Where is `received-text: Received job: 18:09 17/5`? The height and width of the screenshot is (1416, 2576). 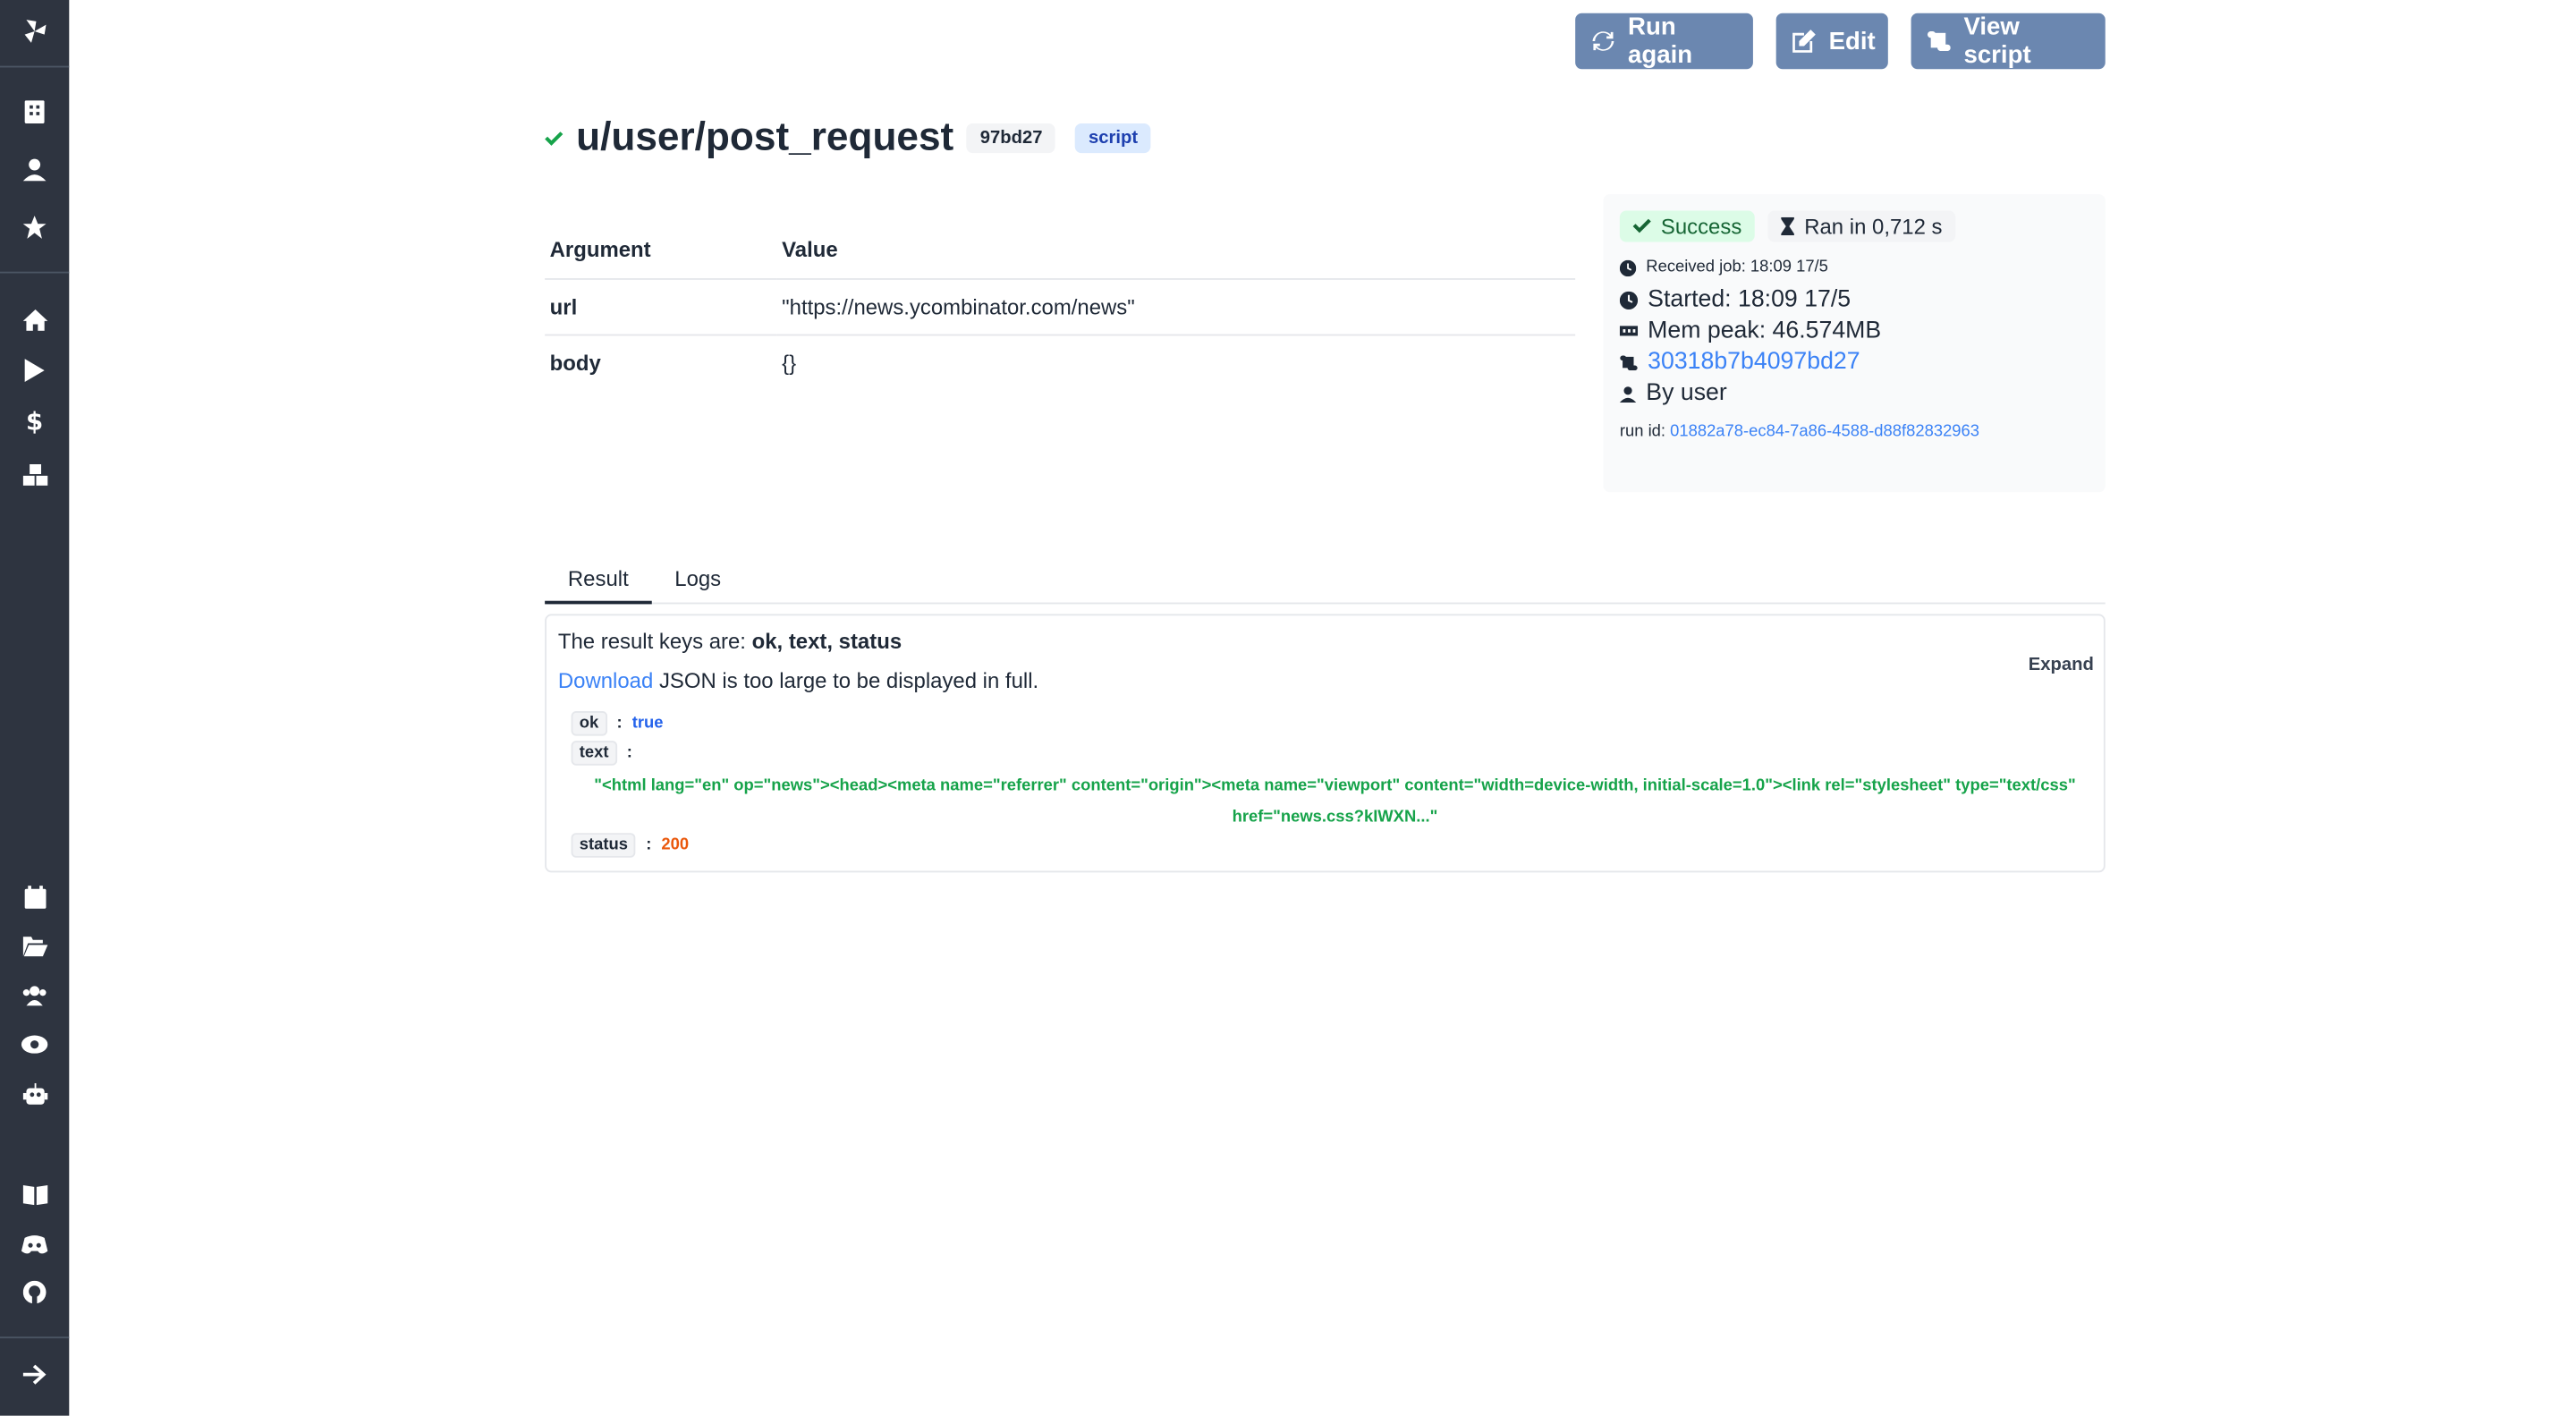 received-text: Received job: 18:09 17/5 is located at coordinates (1737, 267).